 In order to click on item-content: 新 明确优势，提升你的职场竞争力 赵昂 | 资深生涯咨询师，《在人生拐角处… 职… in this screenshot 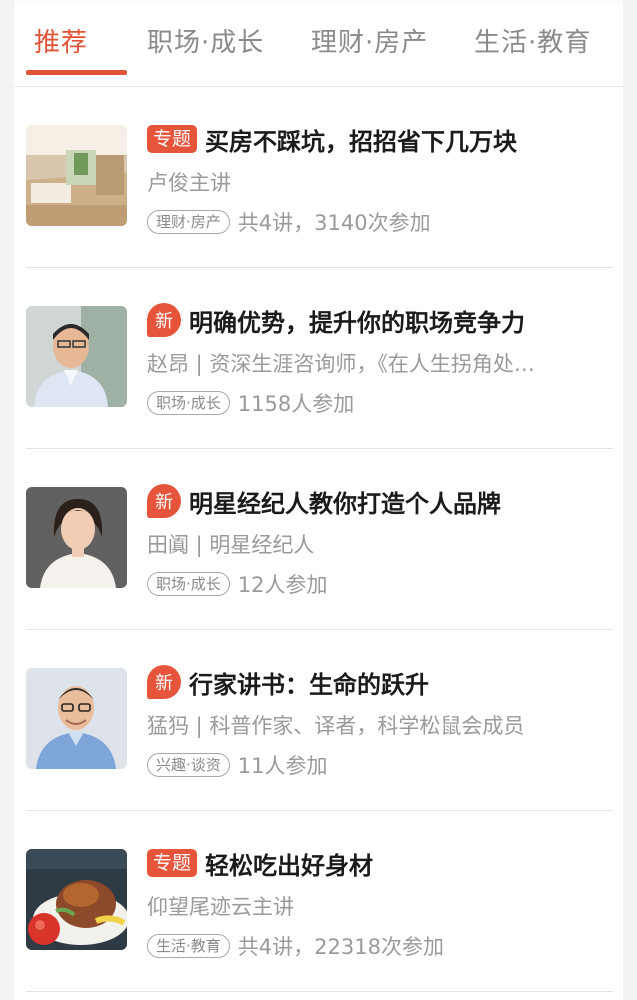, I will do `click(380, 360)`.